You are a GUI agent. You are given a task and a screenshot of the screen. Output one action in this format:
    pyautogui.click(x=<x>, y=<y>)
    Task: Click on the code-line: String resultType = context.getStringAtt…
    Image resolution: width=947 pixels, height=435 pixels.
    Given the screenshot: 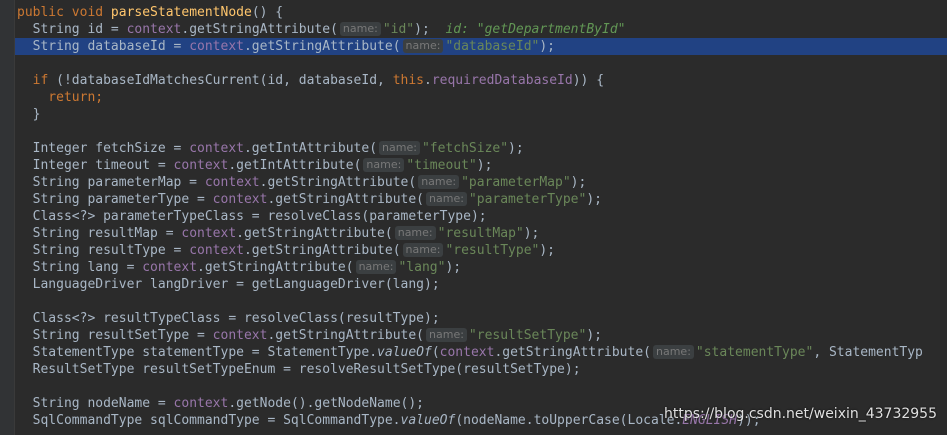 What is the action you would take?
    pyautogui.click(x=481, y=250)
    